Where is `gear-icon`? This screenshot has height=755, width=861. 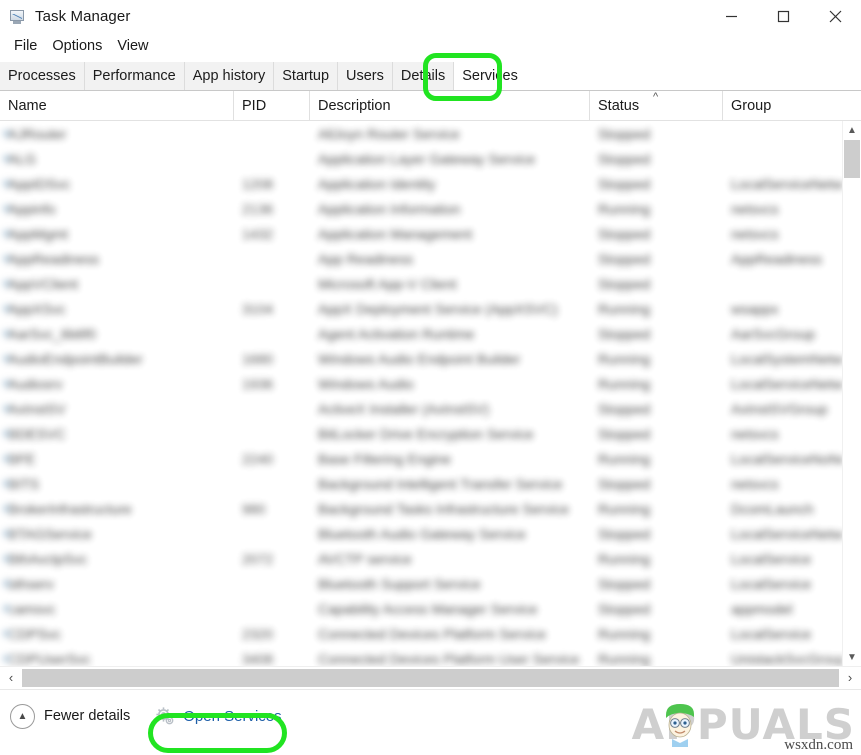
gear-icon is located at coordinates (165, 716).